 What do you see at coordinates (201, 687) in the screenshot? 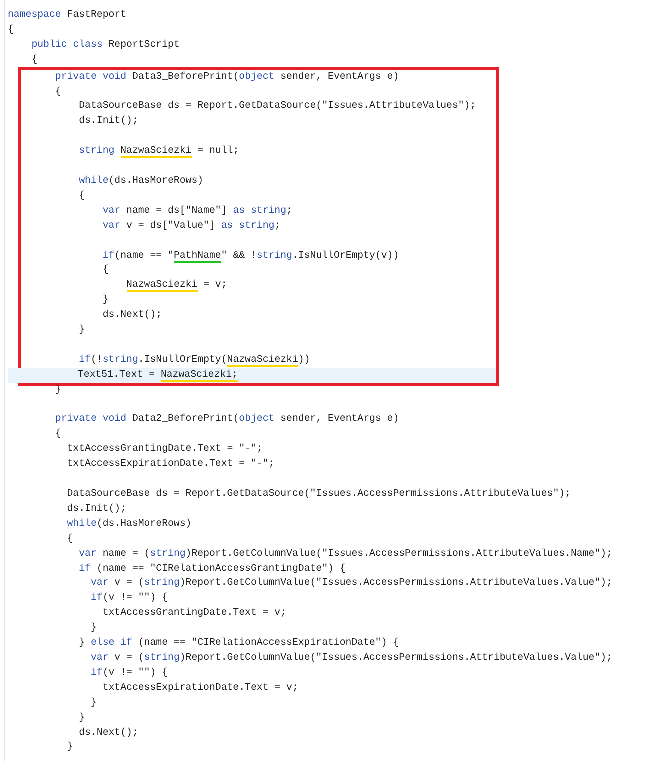
I see `code-line: txtAccessExpirationDate.Text = v;` at bounding box center [201, 687].